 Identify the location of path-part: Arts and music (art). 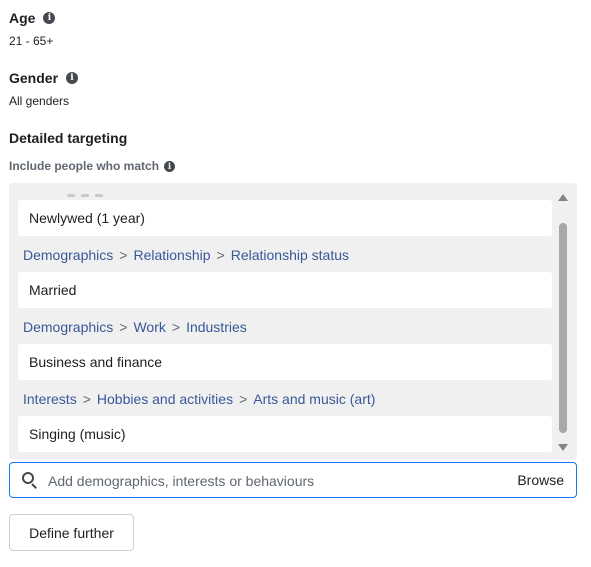
(314, 399).